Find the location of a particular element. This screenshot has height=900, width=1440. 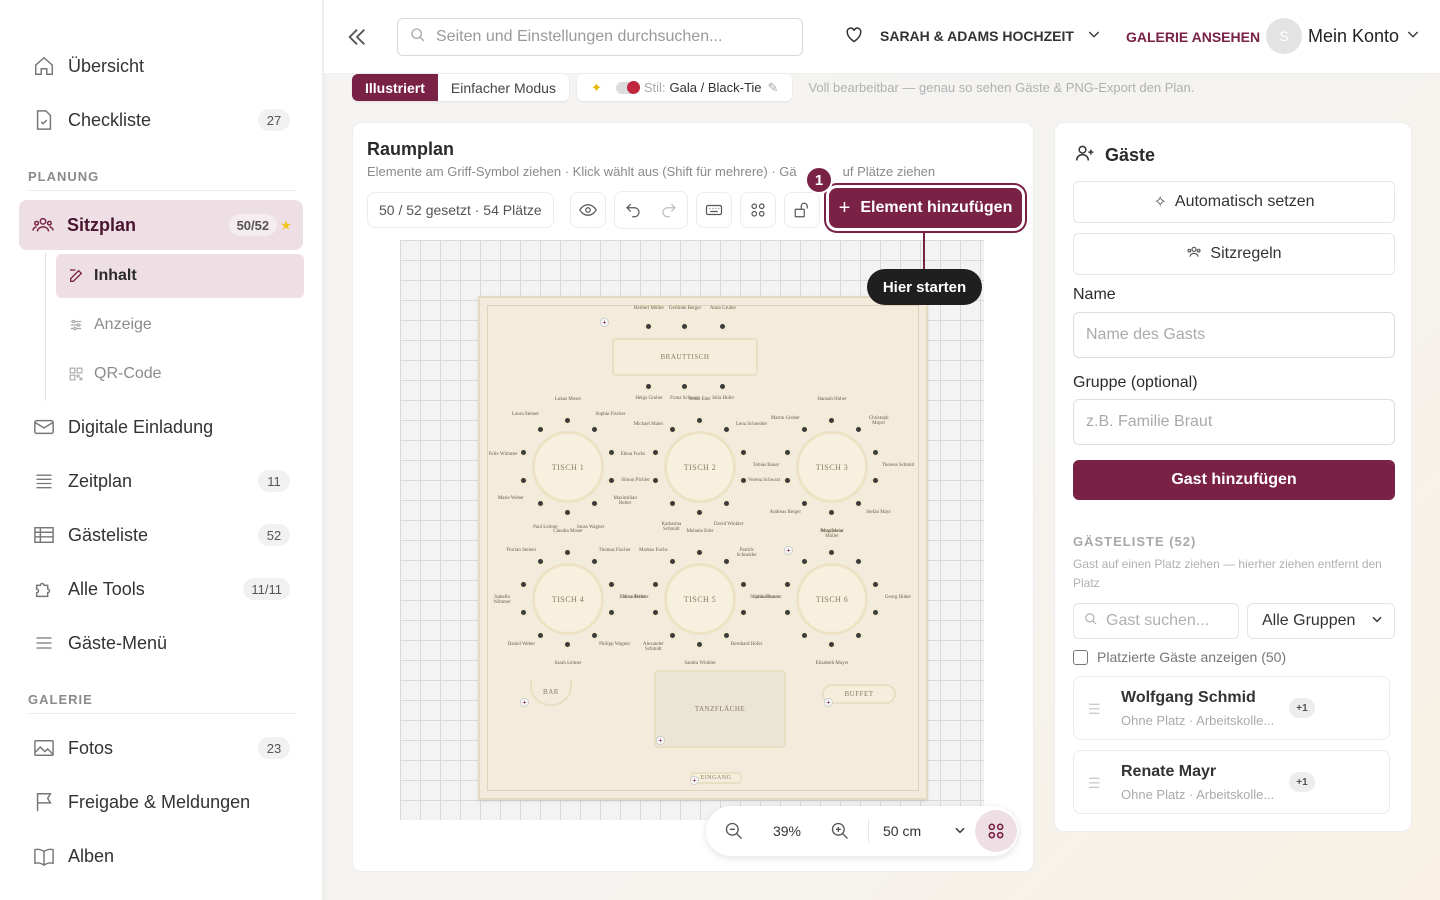

unlock-icon is located at coordinates (801, 210).